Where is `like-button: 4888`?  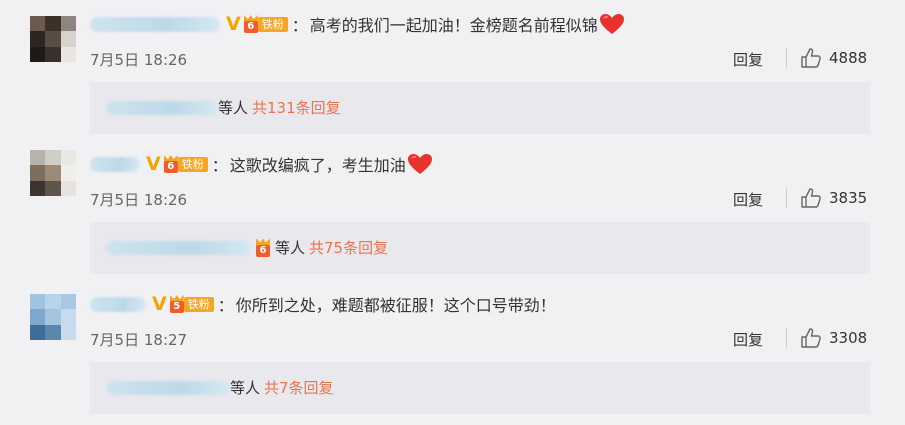 like-button: 4888 is located at coordinates (833, 58).